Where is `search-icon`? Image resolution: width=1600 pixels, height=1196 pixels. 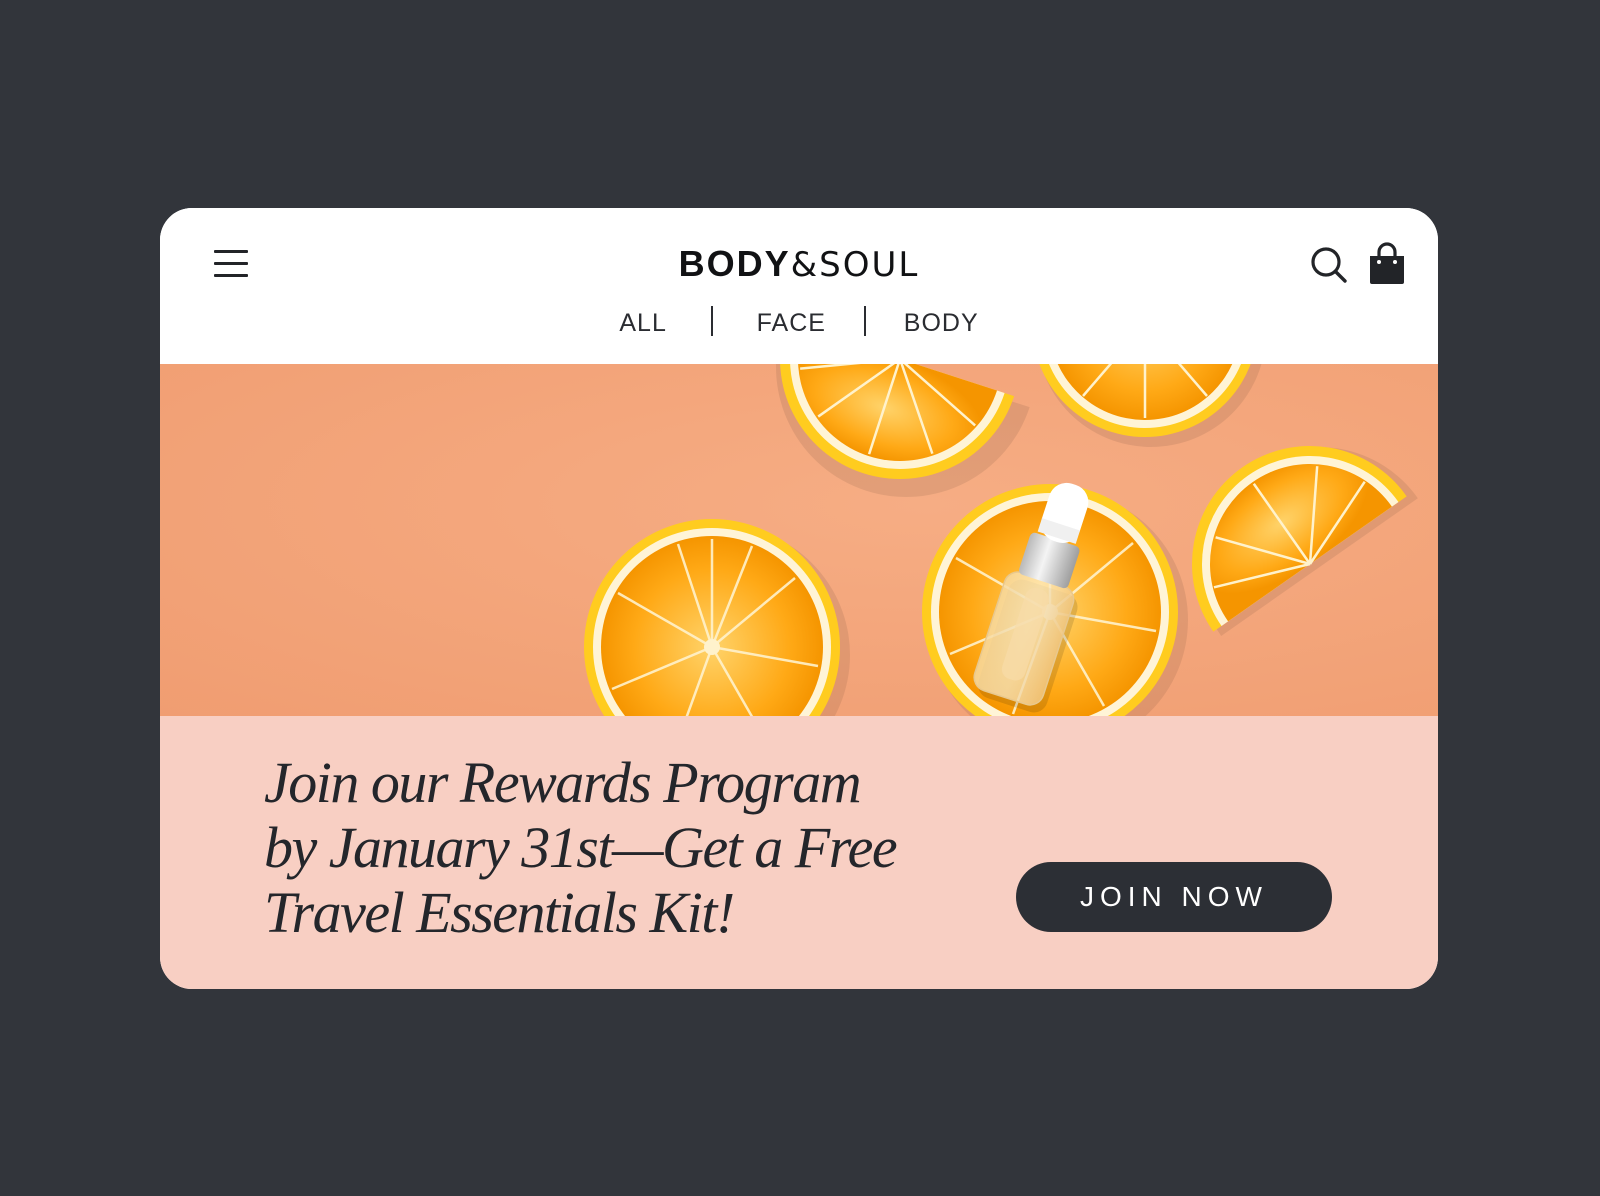 search-icon is located at coordinates (1329, 265).